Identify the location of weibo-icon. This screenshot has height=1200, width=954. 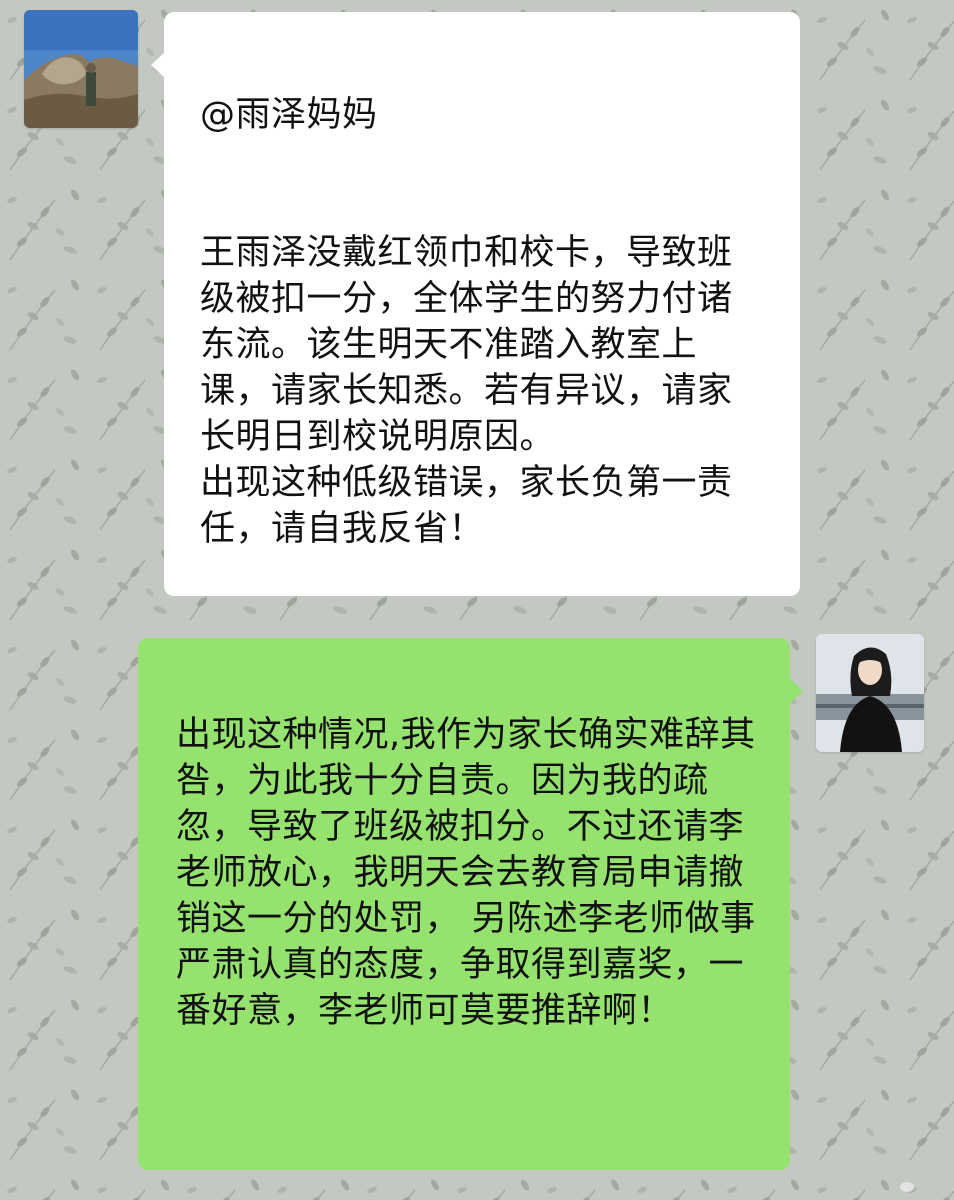
(907, 1187).